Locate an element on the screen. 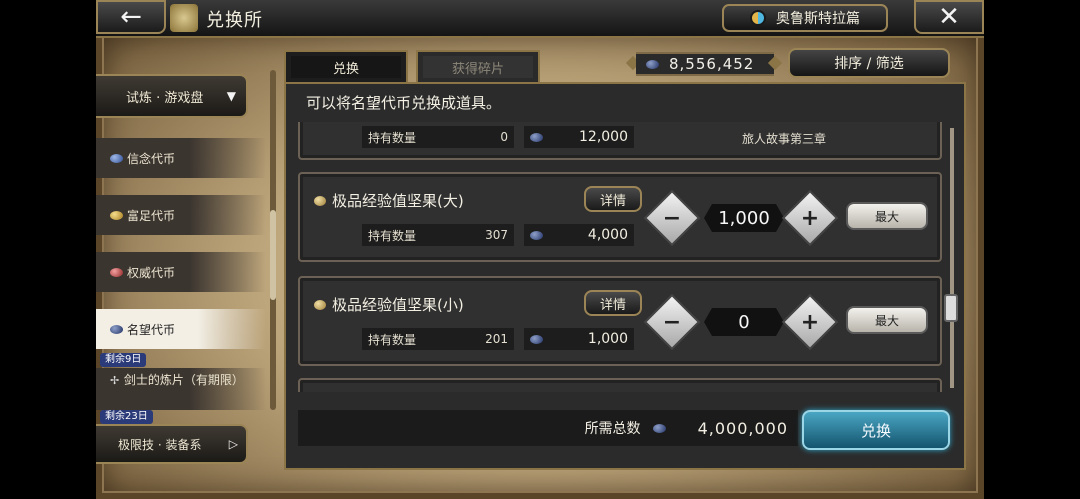 This screenshot has width=1080, height=499. category-label: 极限技 · 装备系 is located at coordinates (160, 444).